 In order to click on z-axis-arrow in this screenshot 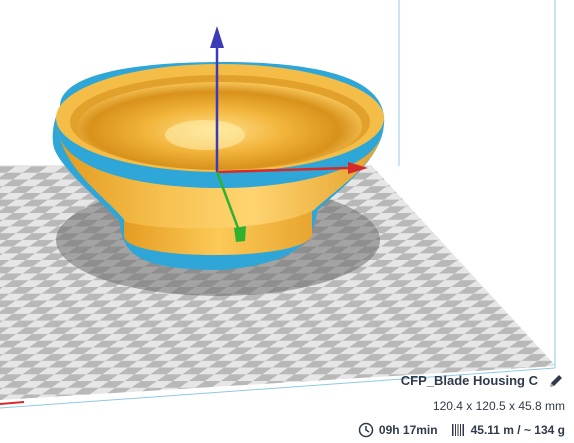, I will do `click(217, 37)`.